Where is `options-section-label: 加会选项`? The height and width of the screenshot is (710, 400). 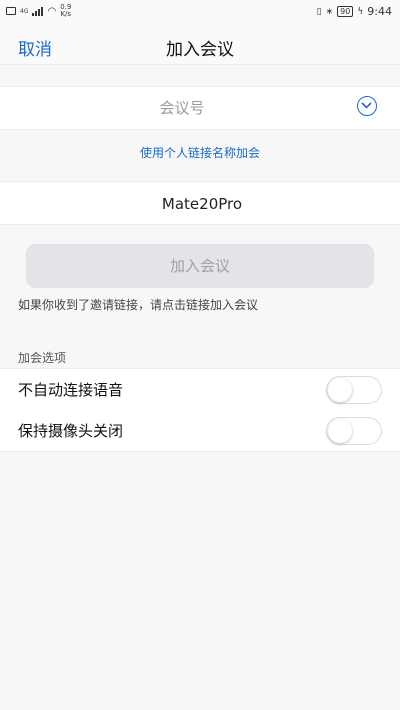
options-section-label: 加会选项 is located at coordinates (42, 358).